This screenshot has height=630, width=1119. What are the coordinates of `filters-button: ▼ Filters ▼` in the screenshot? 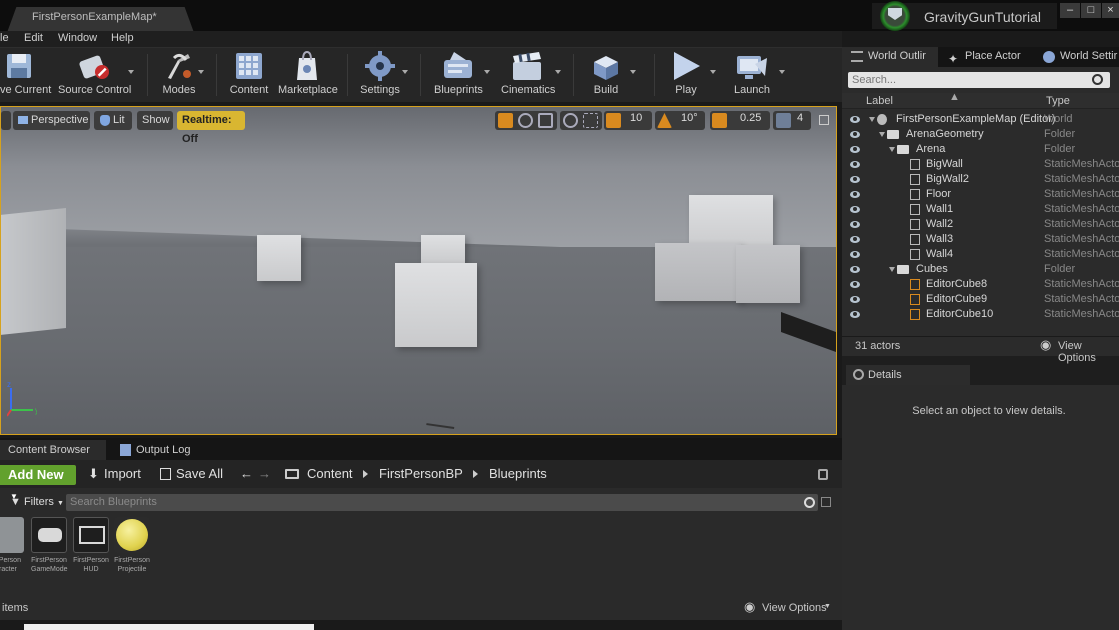 It's located at (37, 502).